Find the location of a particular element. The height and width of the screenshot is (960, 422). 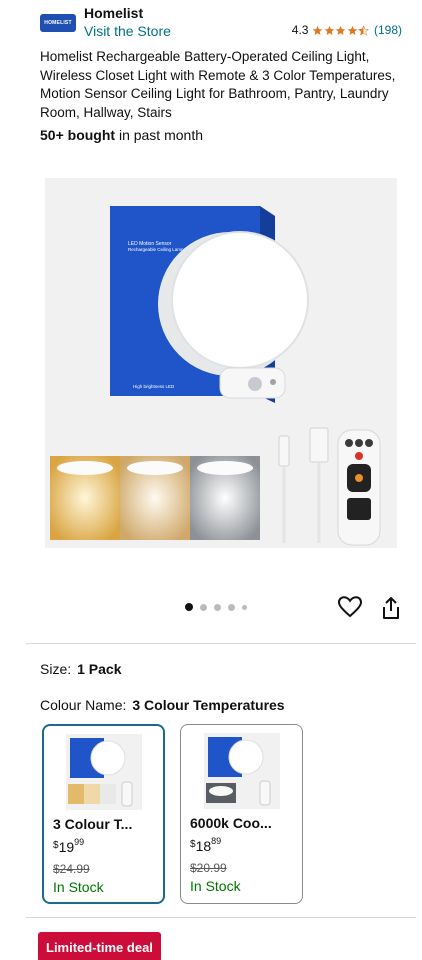

bought-in-past-month: 50+ bought in past month is located at coordinates (121, 135).